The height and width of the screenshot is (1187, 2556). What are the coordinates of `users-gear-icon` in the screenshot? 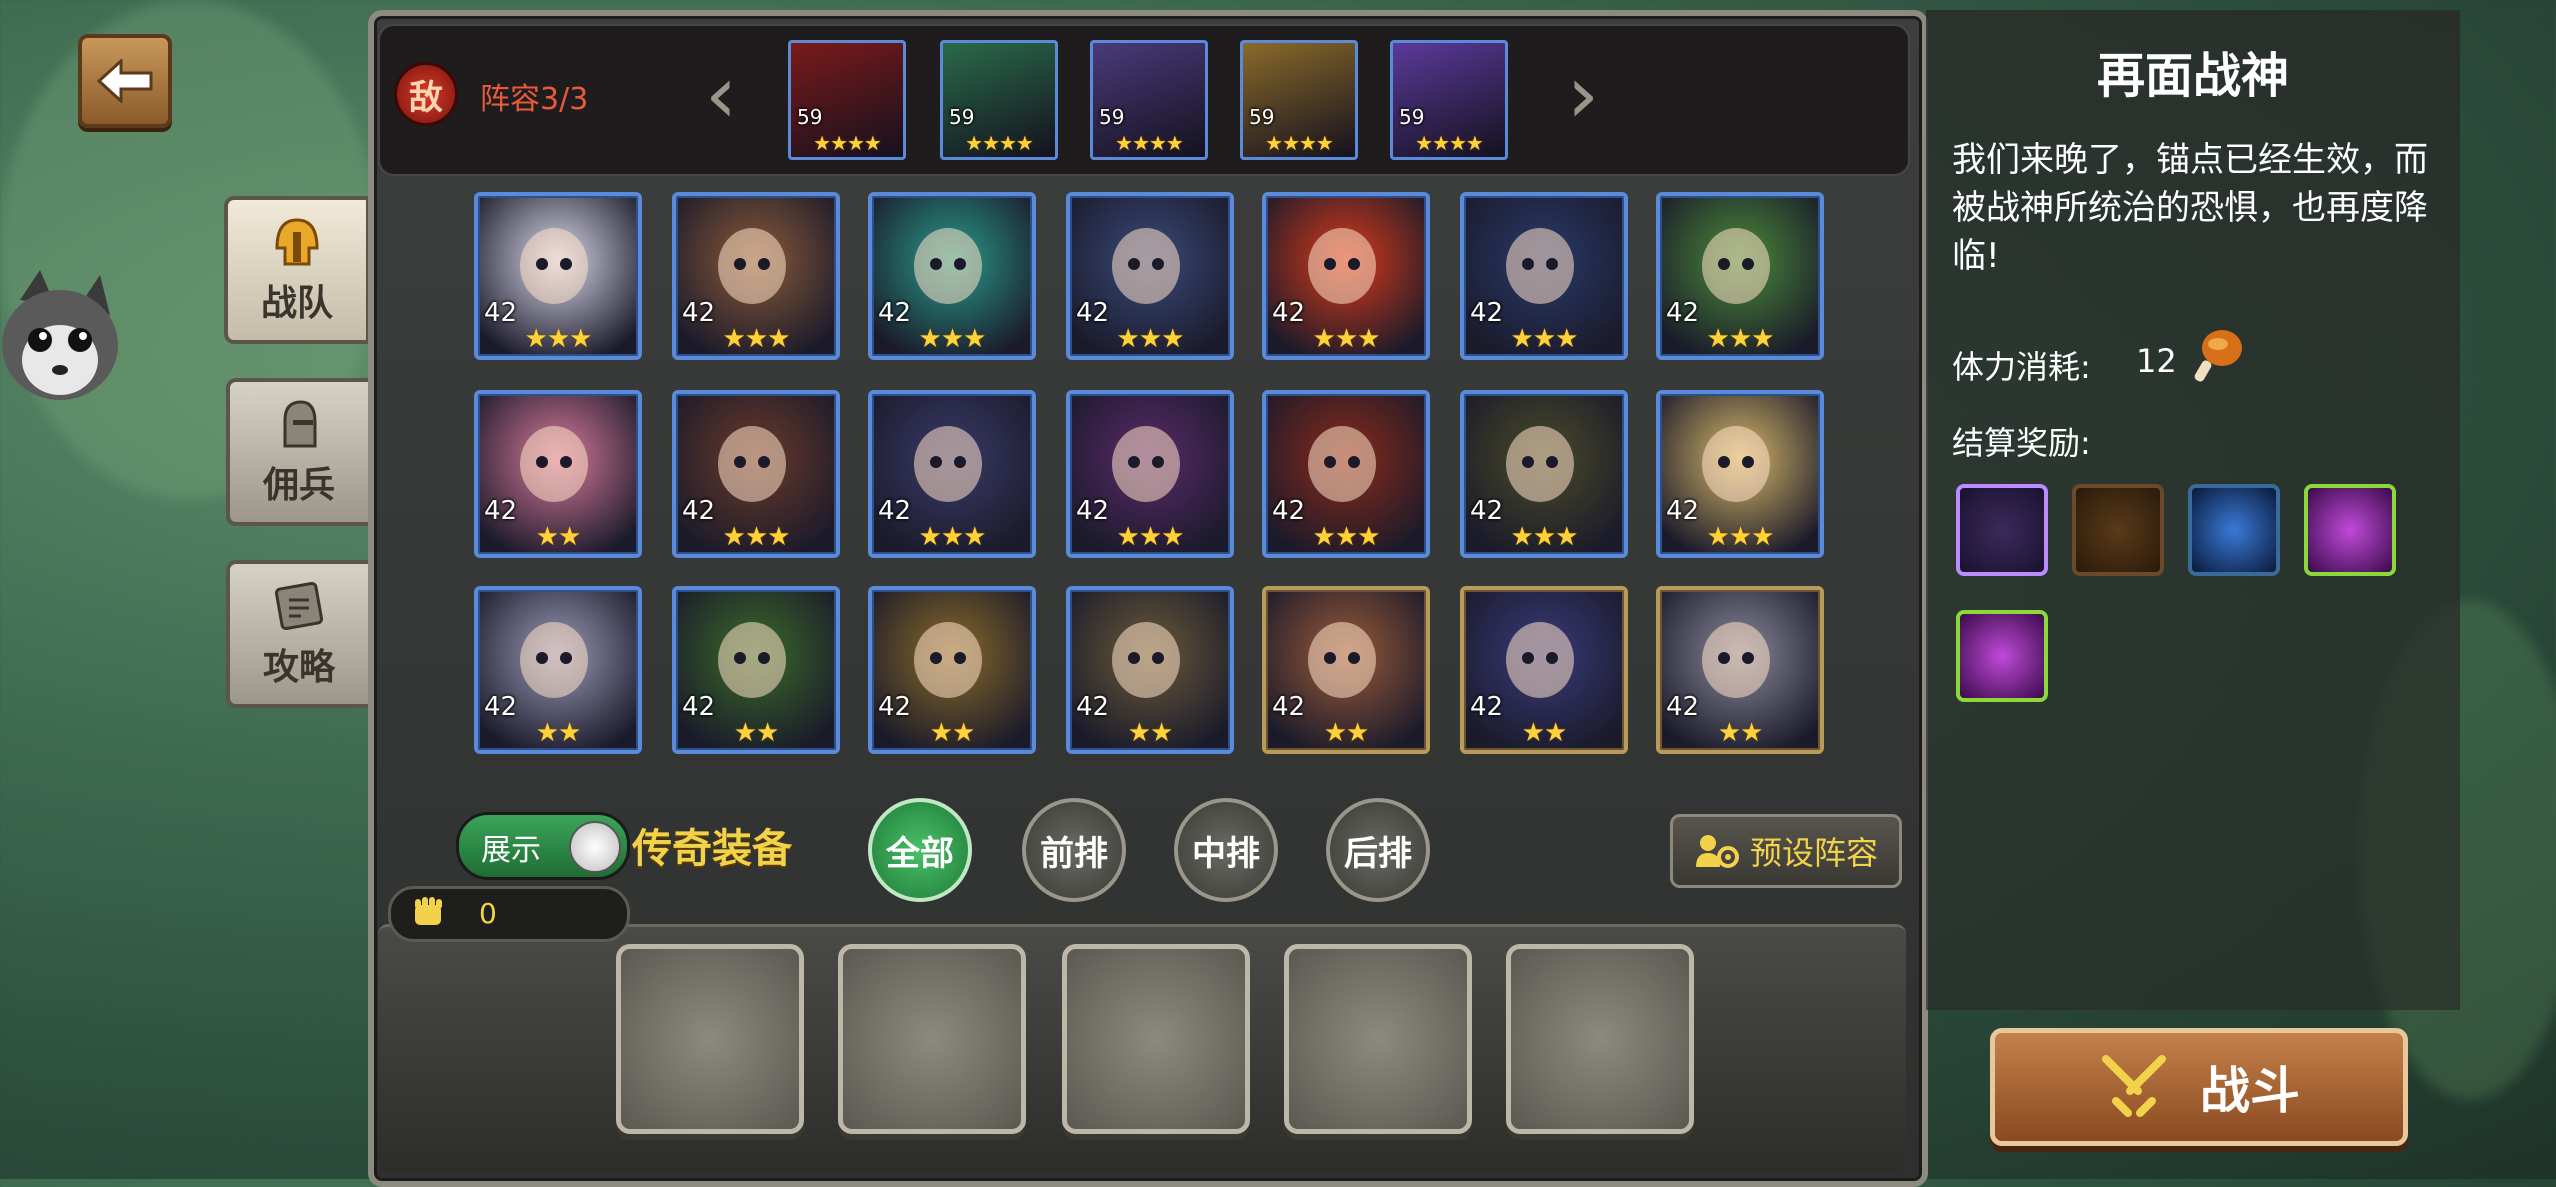 It's located at (1717, 851).